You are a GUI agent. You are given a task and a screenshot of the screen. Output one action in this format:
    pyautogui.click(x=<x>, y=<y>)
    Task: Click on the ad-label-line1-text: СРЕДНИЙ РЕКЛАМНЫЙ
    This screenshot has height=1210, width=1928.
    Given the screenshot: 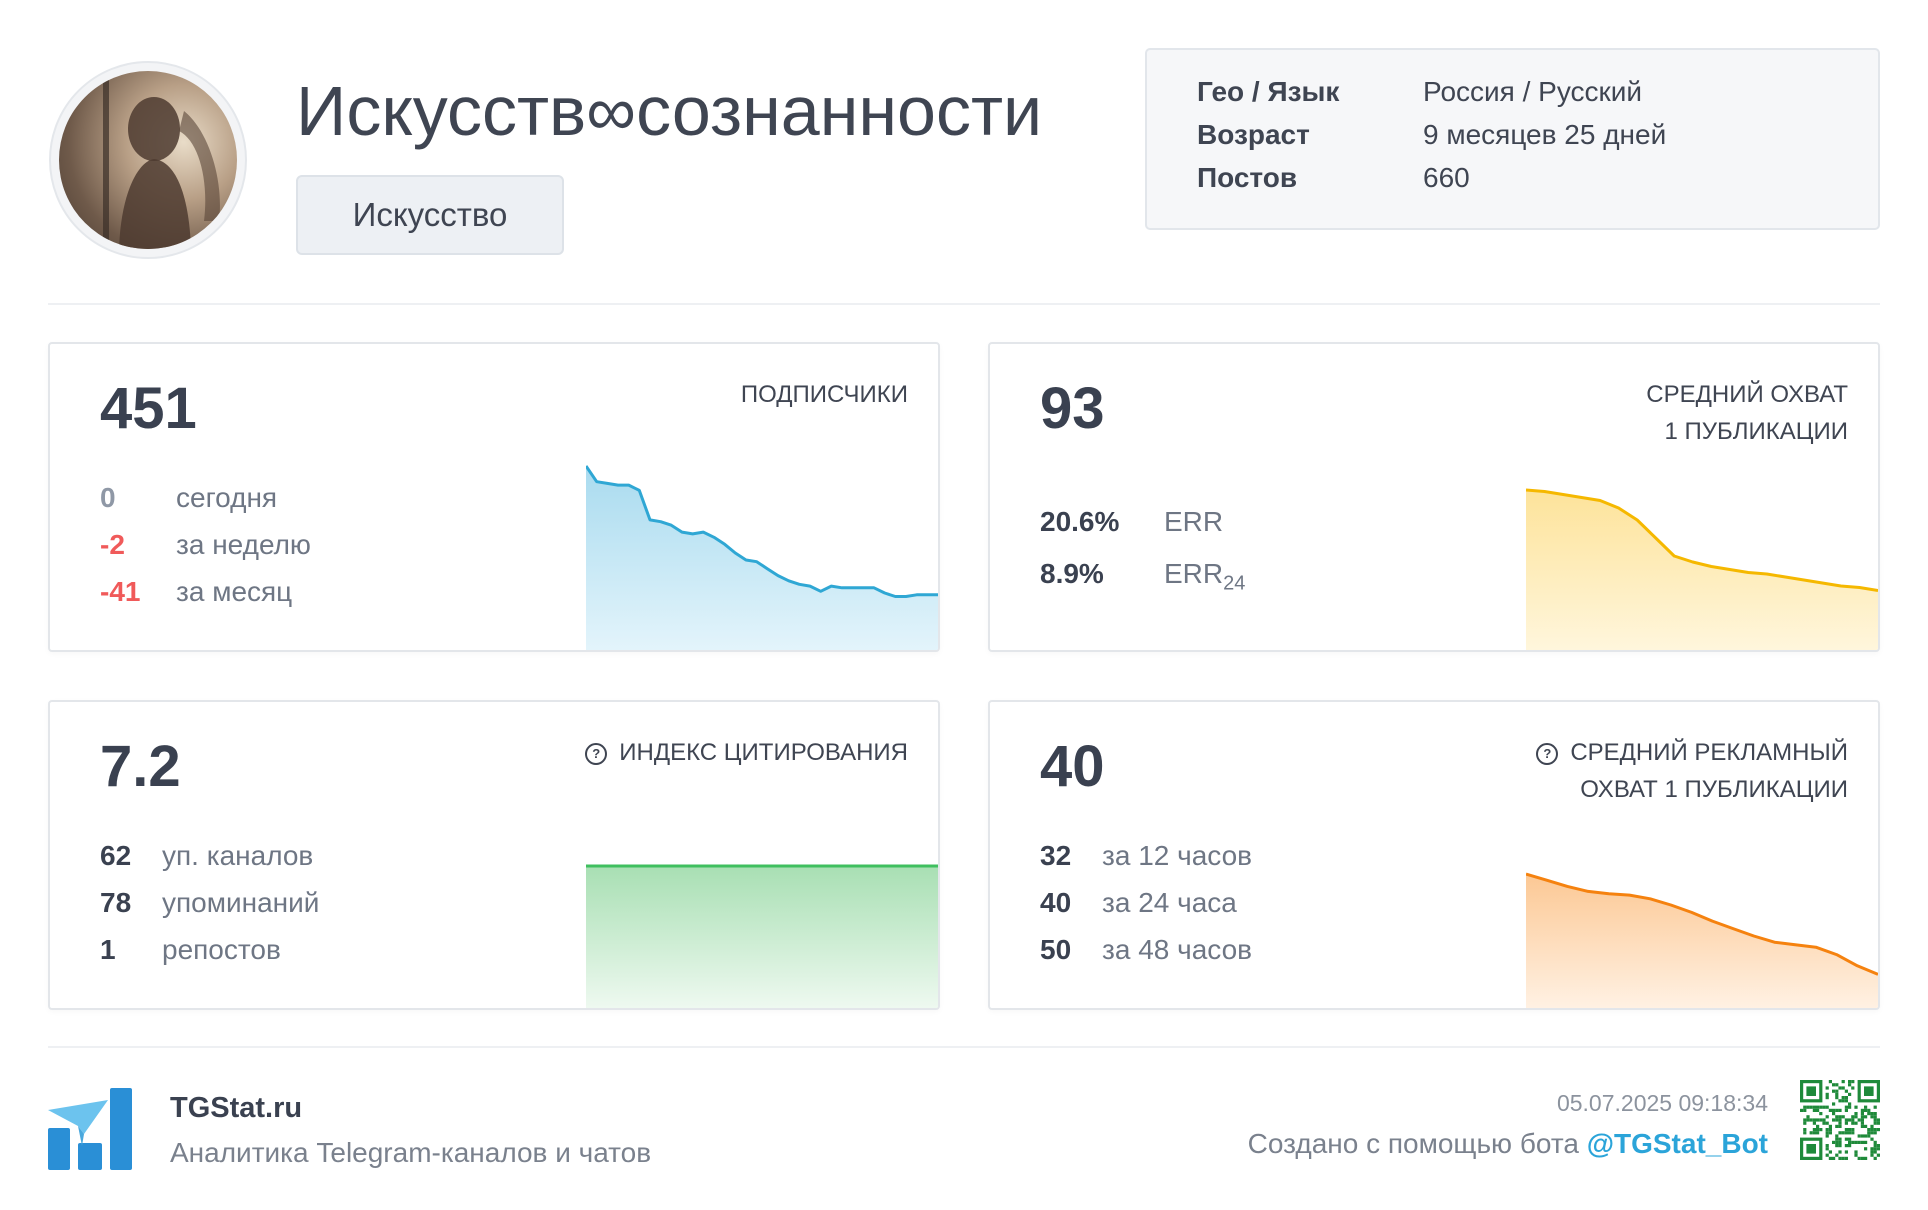 What is the action you would take?
    pyautogui.click(x=1709, y=752)
    